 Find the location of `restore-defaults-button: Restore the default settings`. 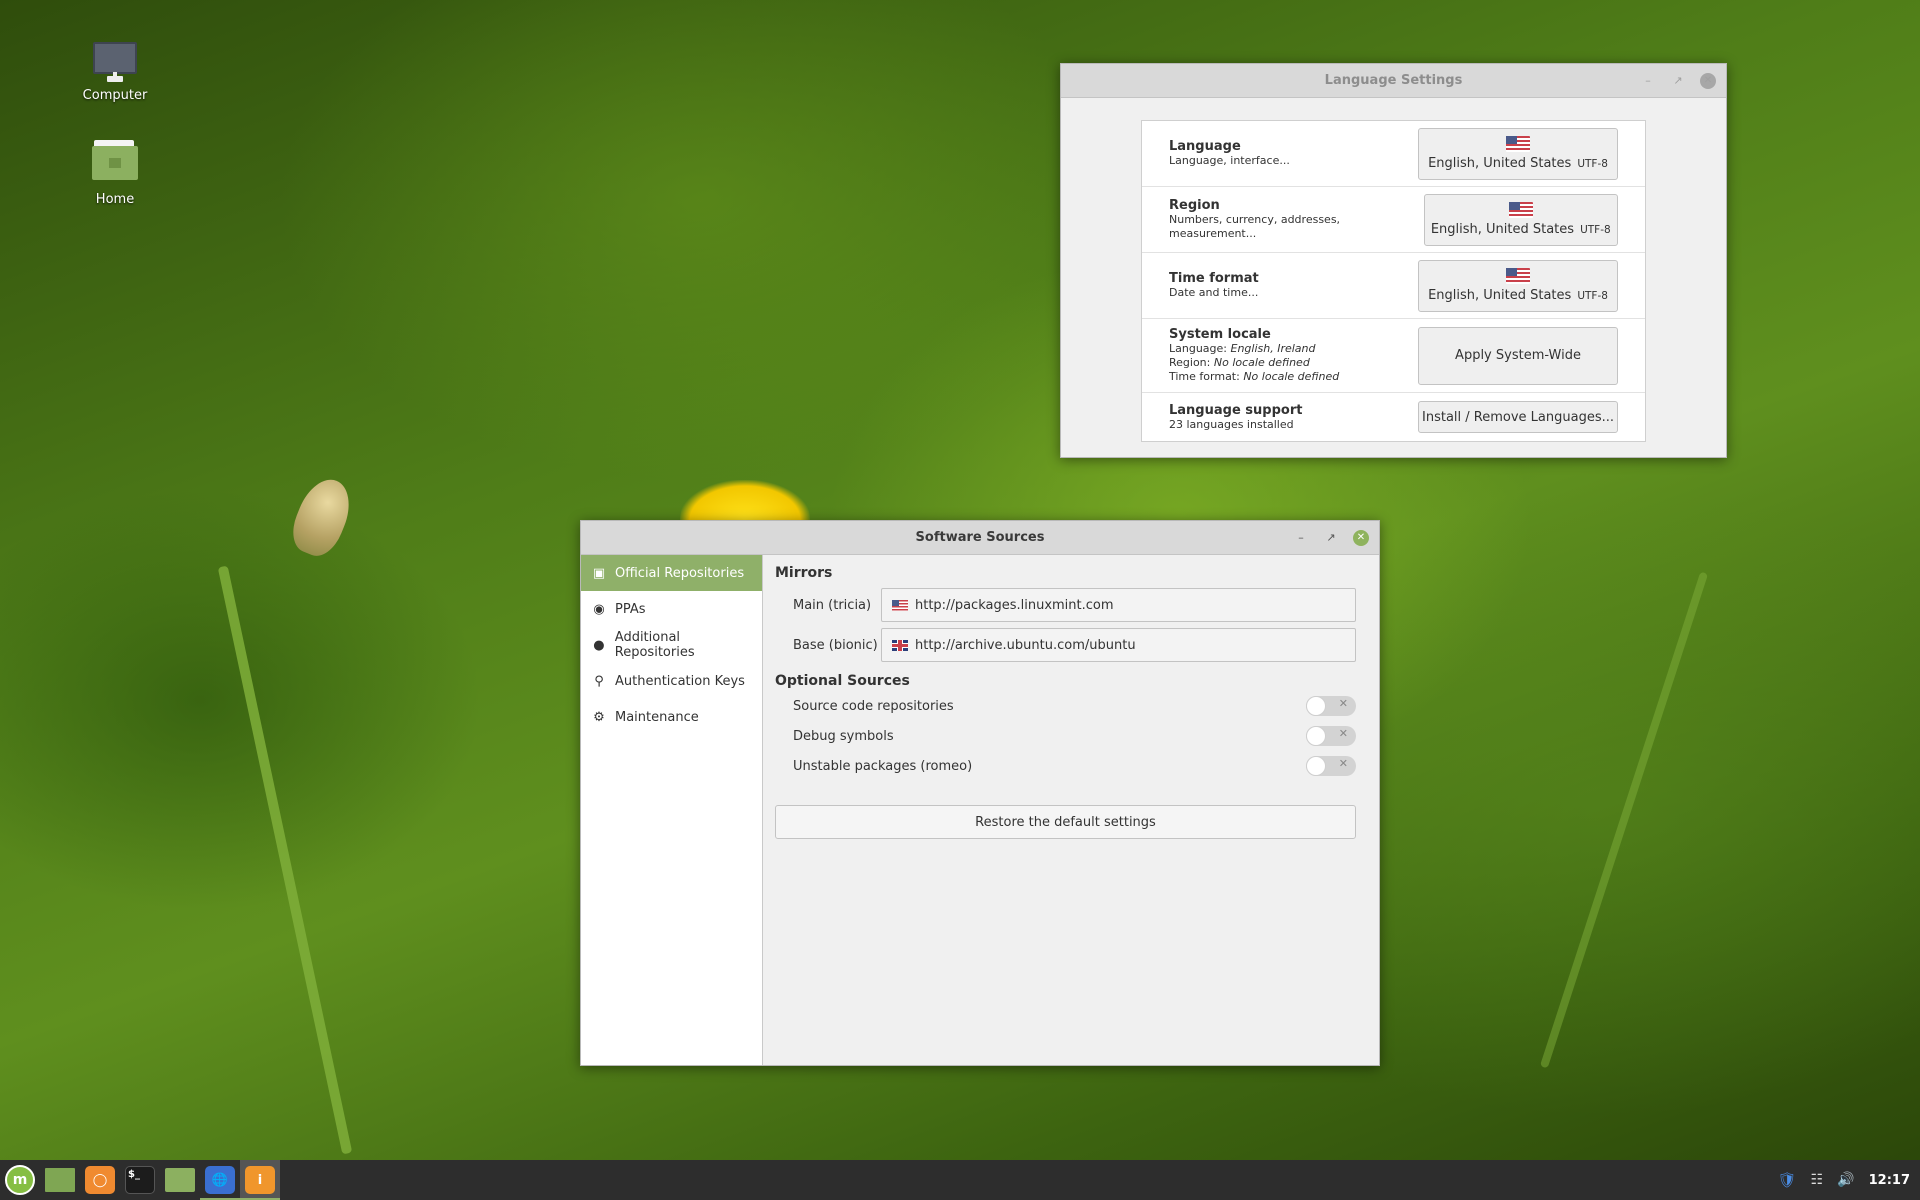

restore-defaults-button: Restore the default settings is located at coordinates (1065, 822).